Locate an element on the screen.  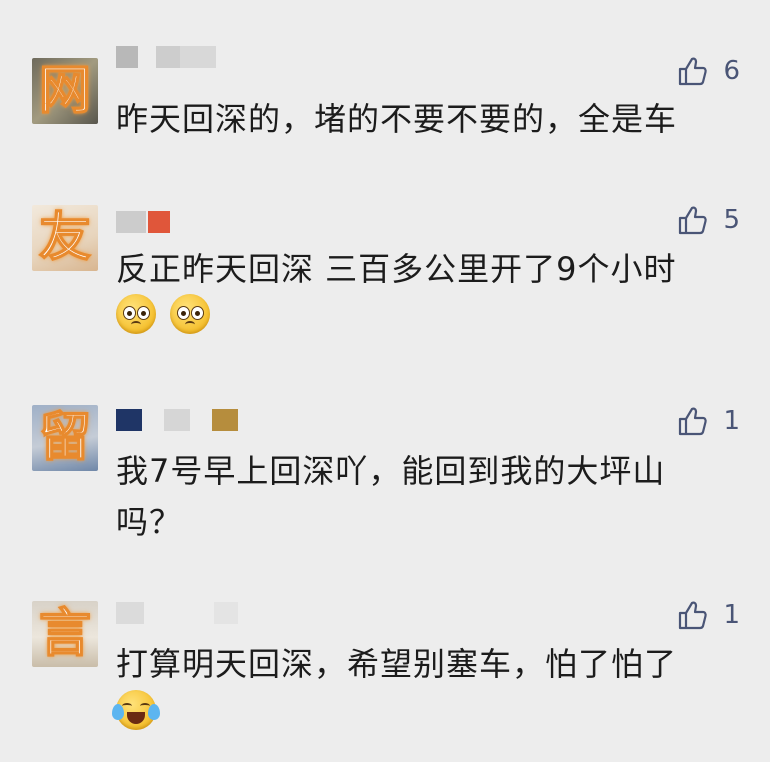
thumbs-up-icon is located at coordinates (693, 615).